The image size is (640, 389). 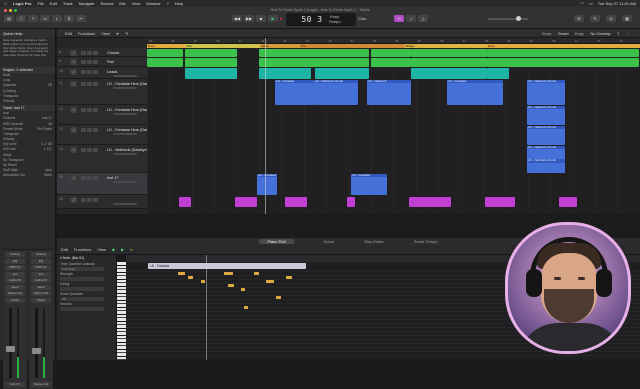 I want to click on link-icon: ∞, so click(x=131, y=249).